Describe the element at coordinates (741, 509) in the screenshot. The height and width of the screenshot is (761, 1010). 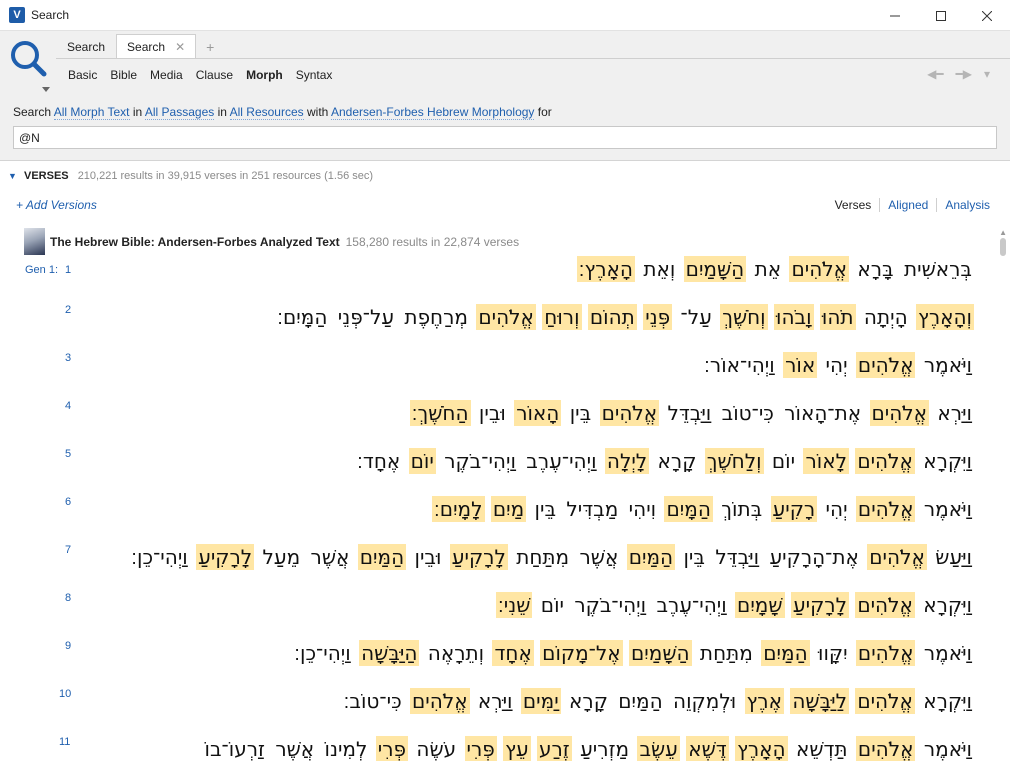
I see `word: בְּתוֹךְ` at that location.